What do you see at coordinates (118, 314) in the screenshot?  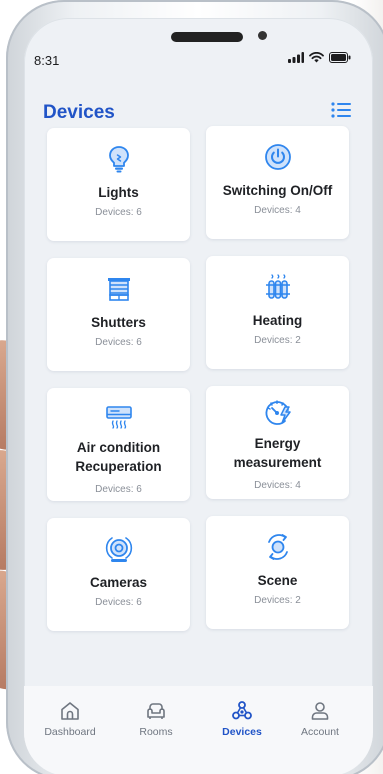 I see `device-card-shutters: Shutters Devices: 6` at bounding box center [118, 314].